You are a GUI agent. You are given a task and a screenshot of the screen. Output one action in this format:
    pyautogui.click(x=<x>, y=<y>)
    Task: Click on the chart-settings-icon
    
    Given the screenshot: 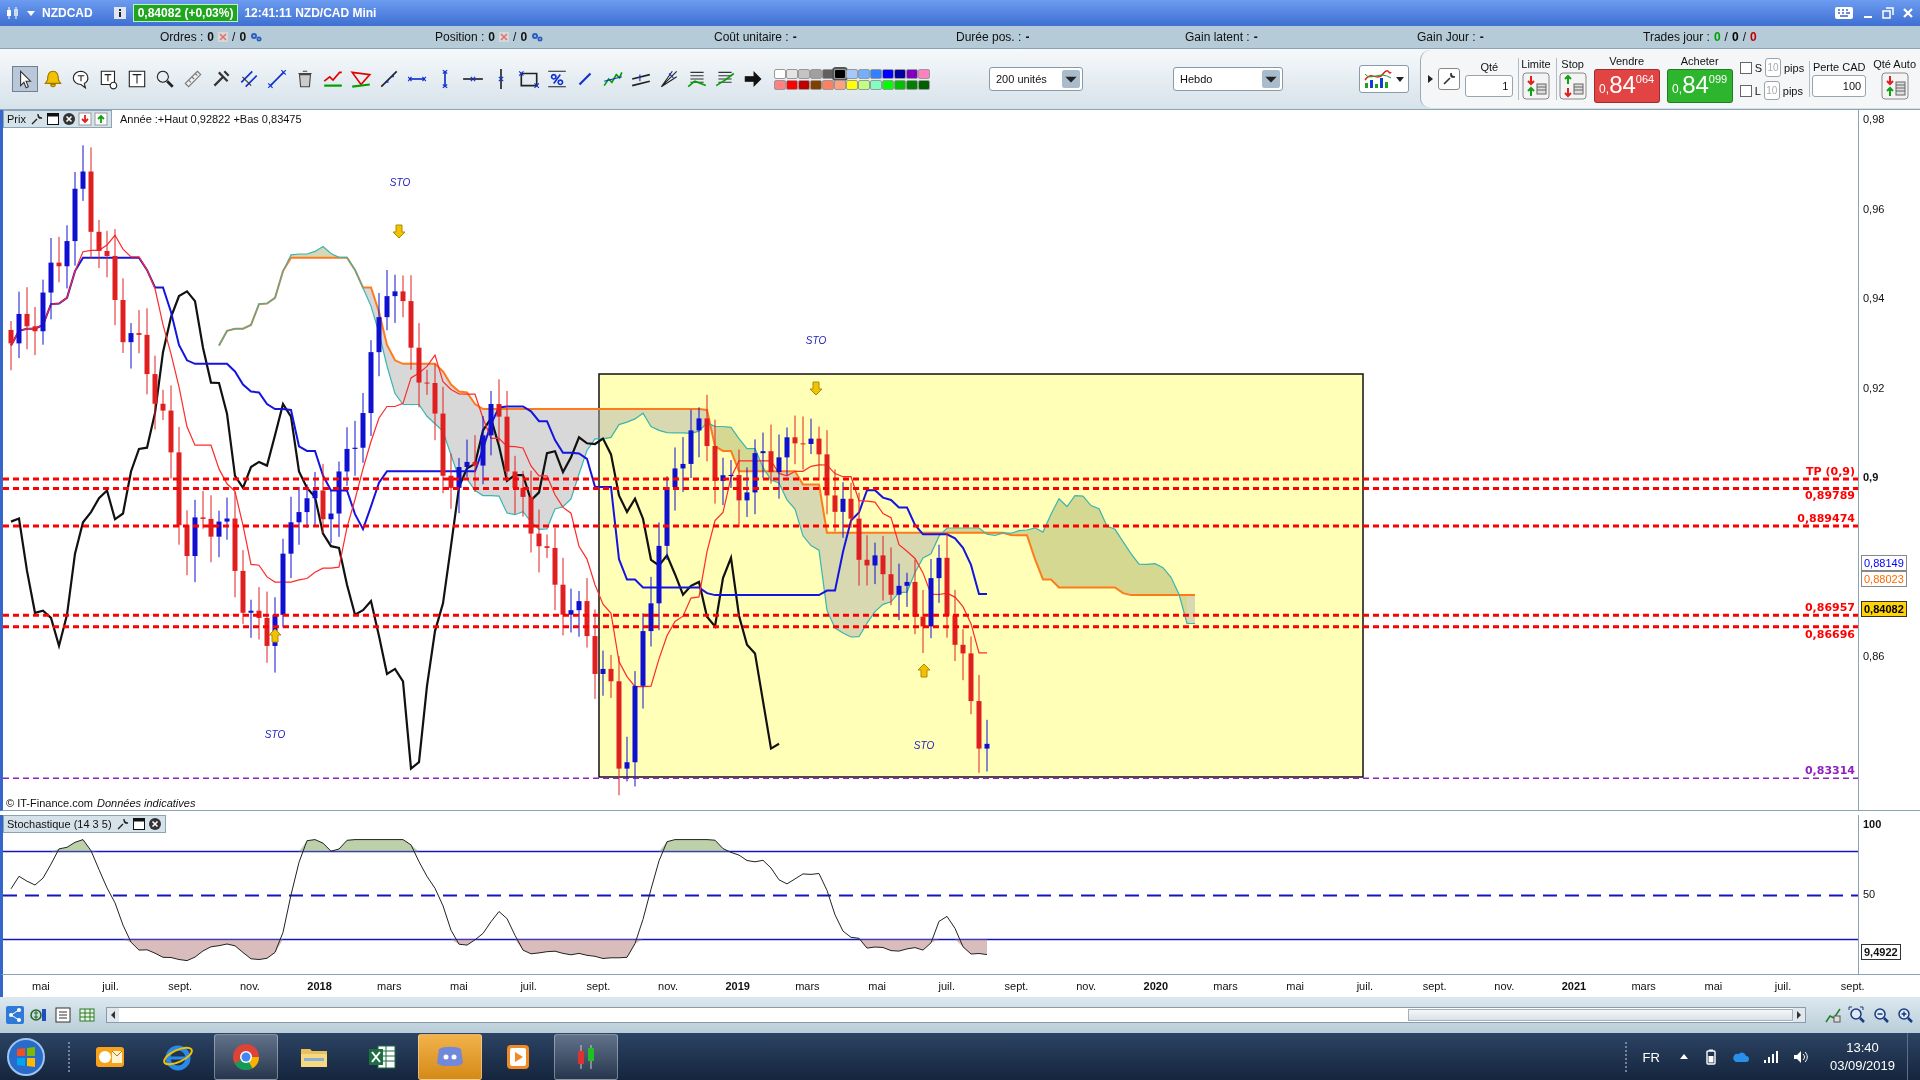 What is the action you would take?
    pyautogui.click(x=1833, y=1015)
    